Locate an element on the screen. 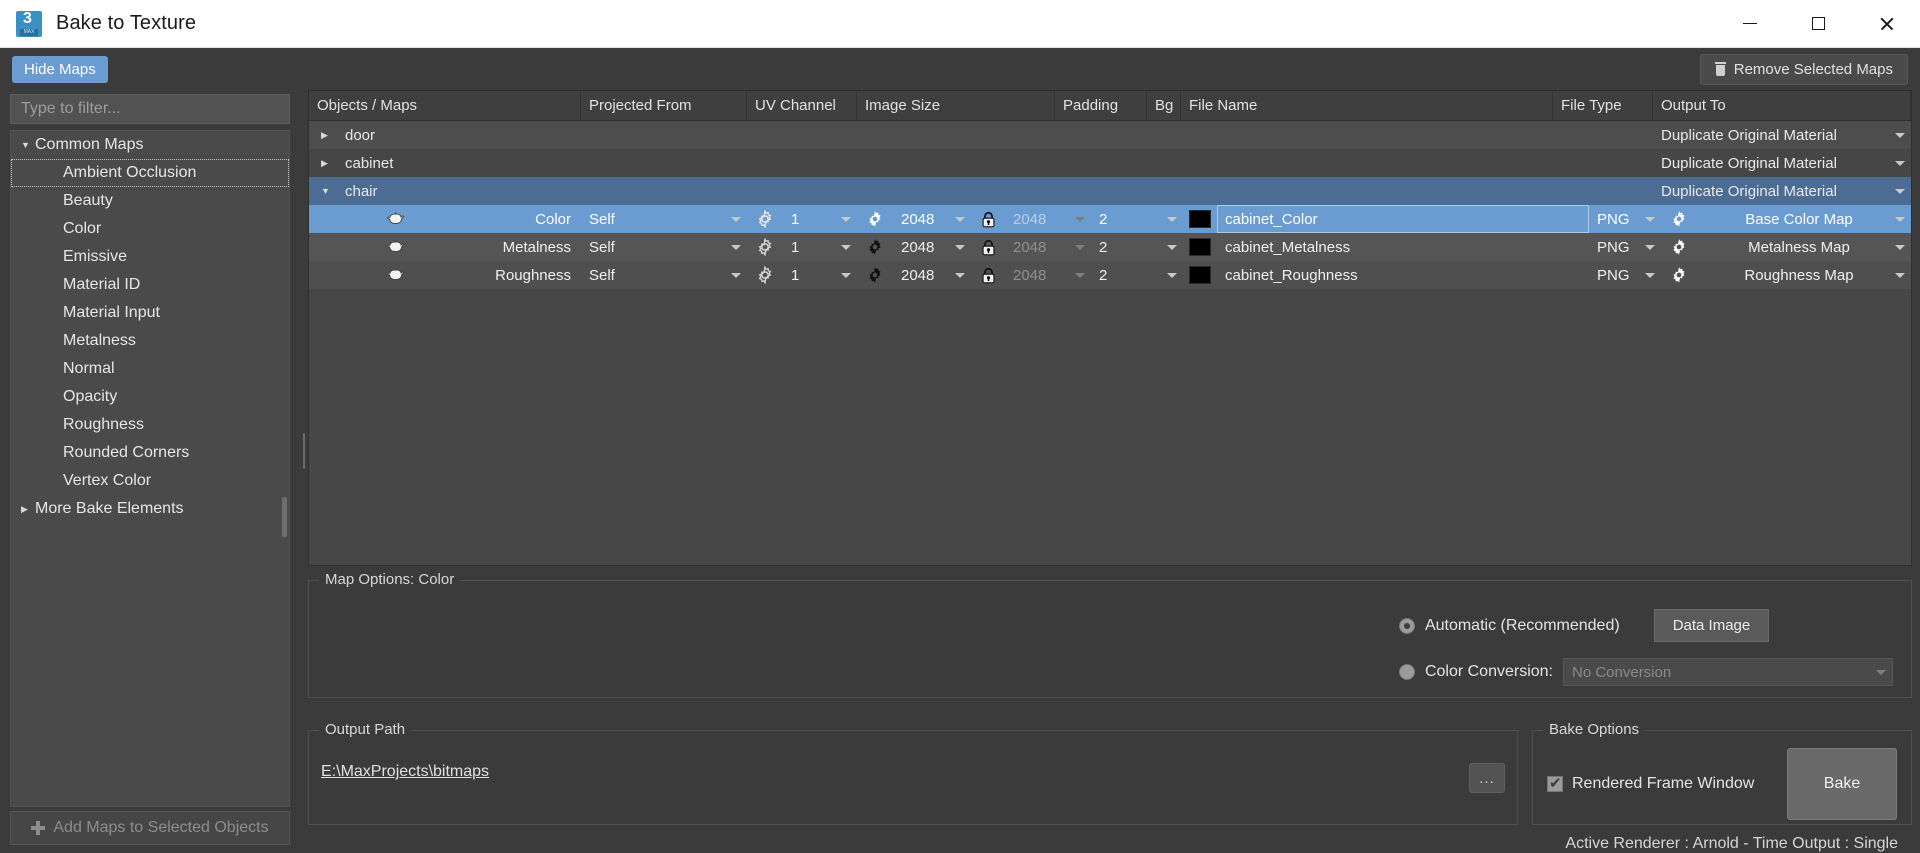 This screenshot has width=1920, height=853. sidebar-item-roughness: Roughness is located at coordinates (150, 425).